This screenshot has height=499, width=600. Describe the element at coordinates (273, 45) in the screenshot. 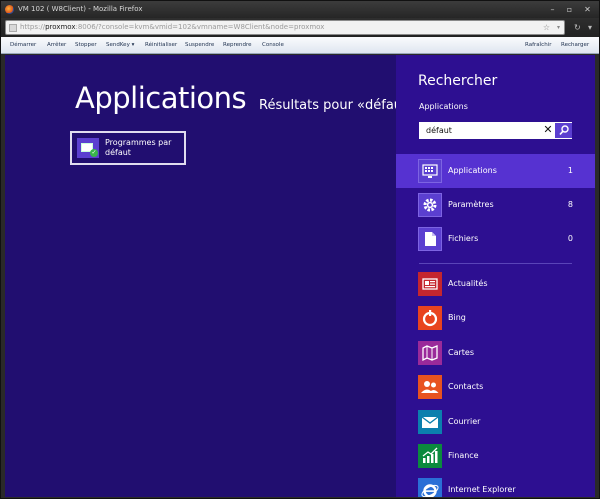

I see `toolbar-console-button: Console` at that location.